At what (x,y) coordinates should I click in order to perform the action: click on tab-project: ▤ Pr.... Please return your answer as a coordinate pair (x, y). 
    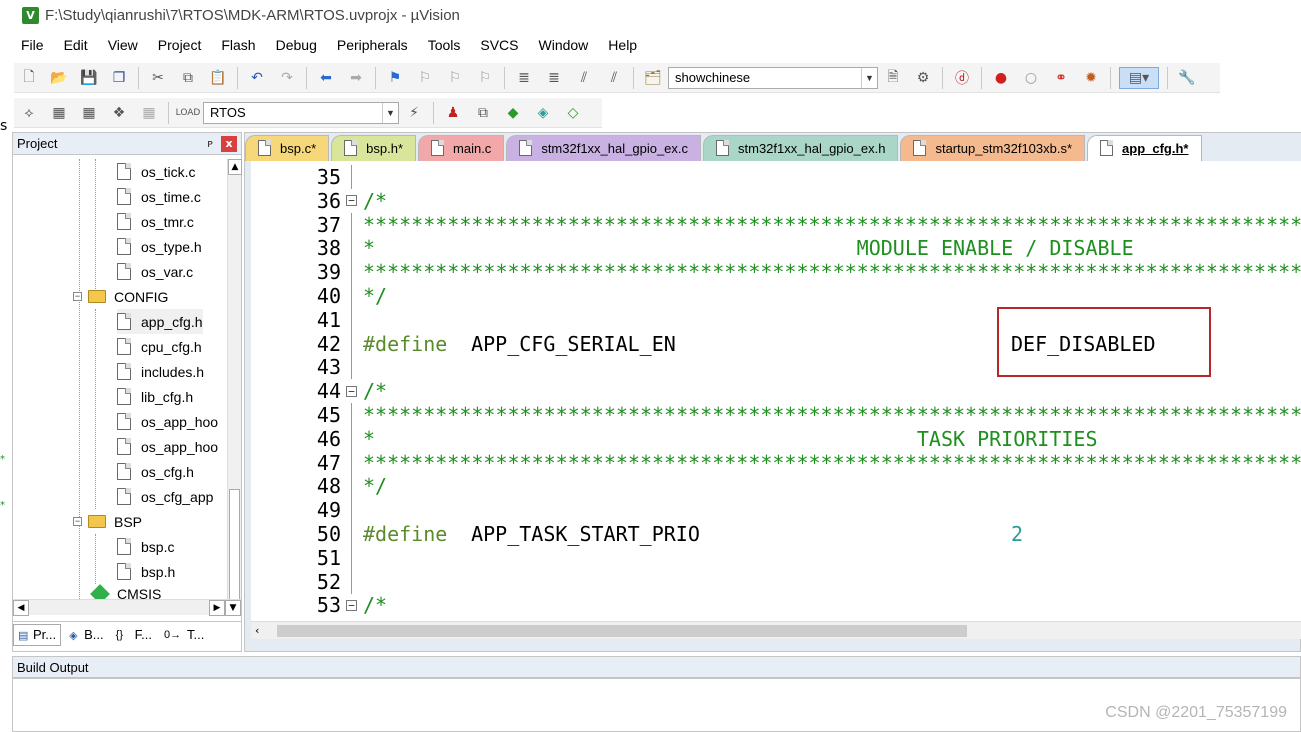
    Looking at the image, I should click on (37, 634).